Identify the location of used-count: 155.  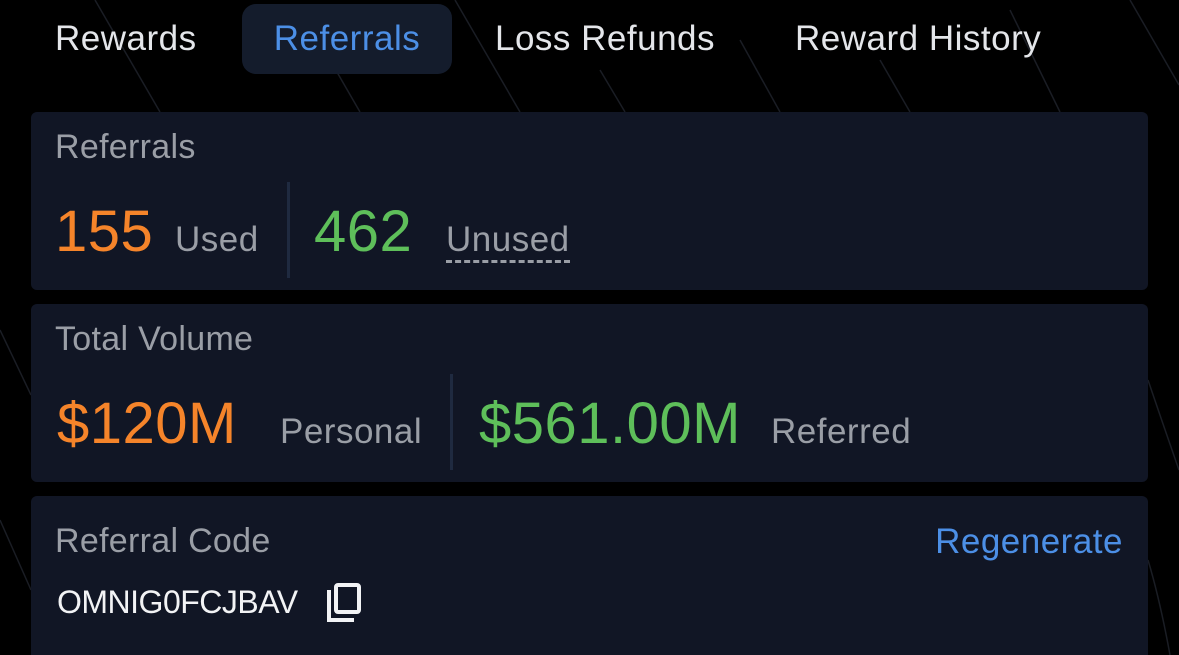
(104, 231).